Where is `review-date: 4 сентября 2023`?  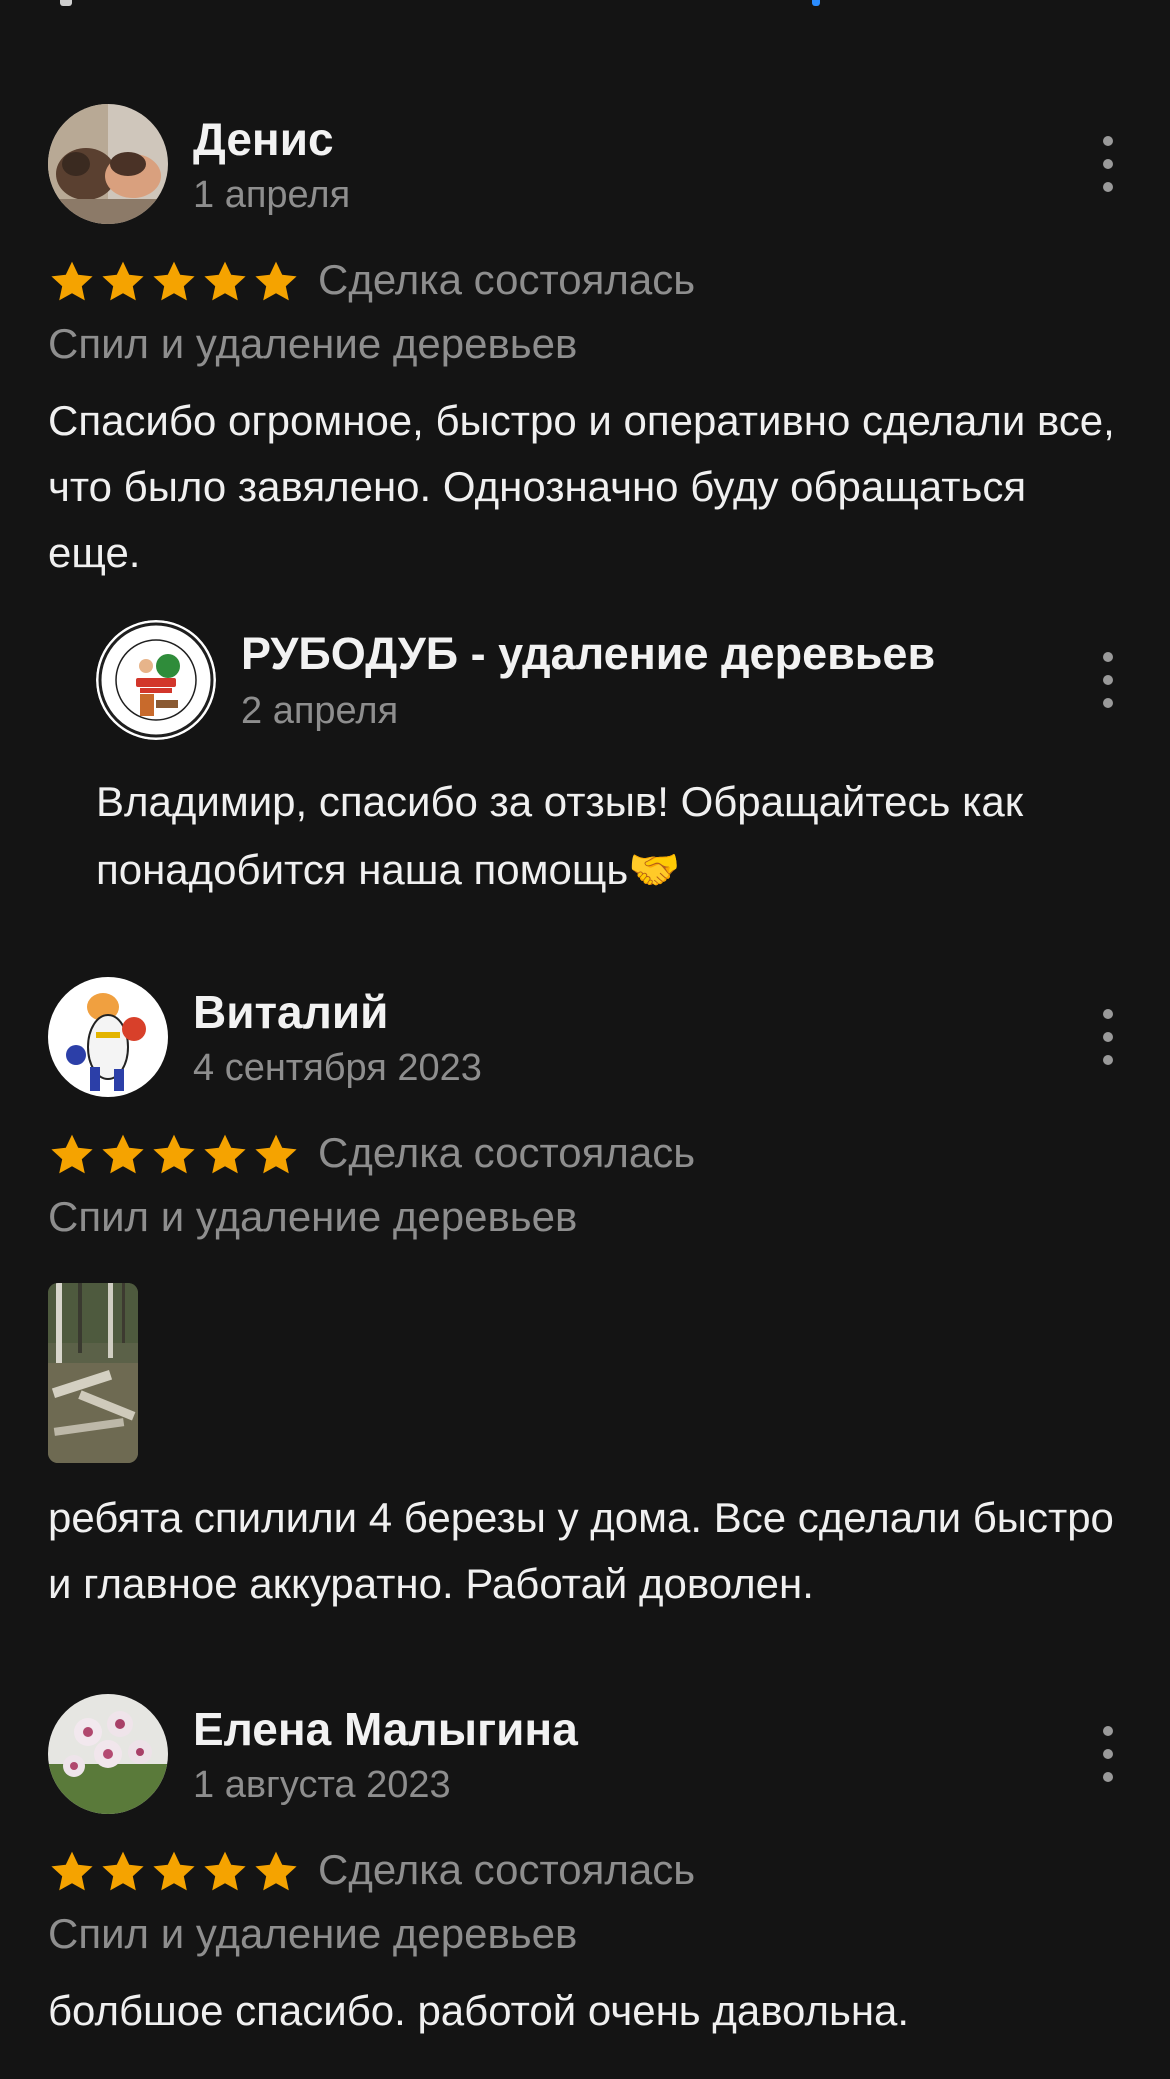
review-date: 4 сентября 2023 is located at coordinates (337, 1068).